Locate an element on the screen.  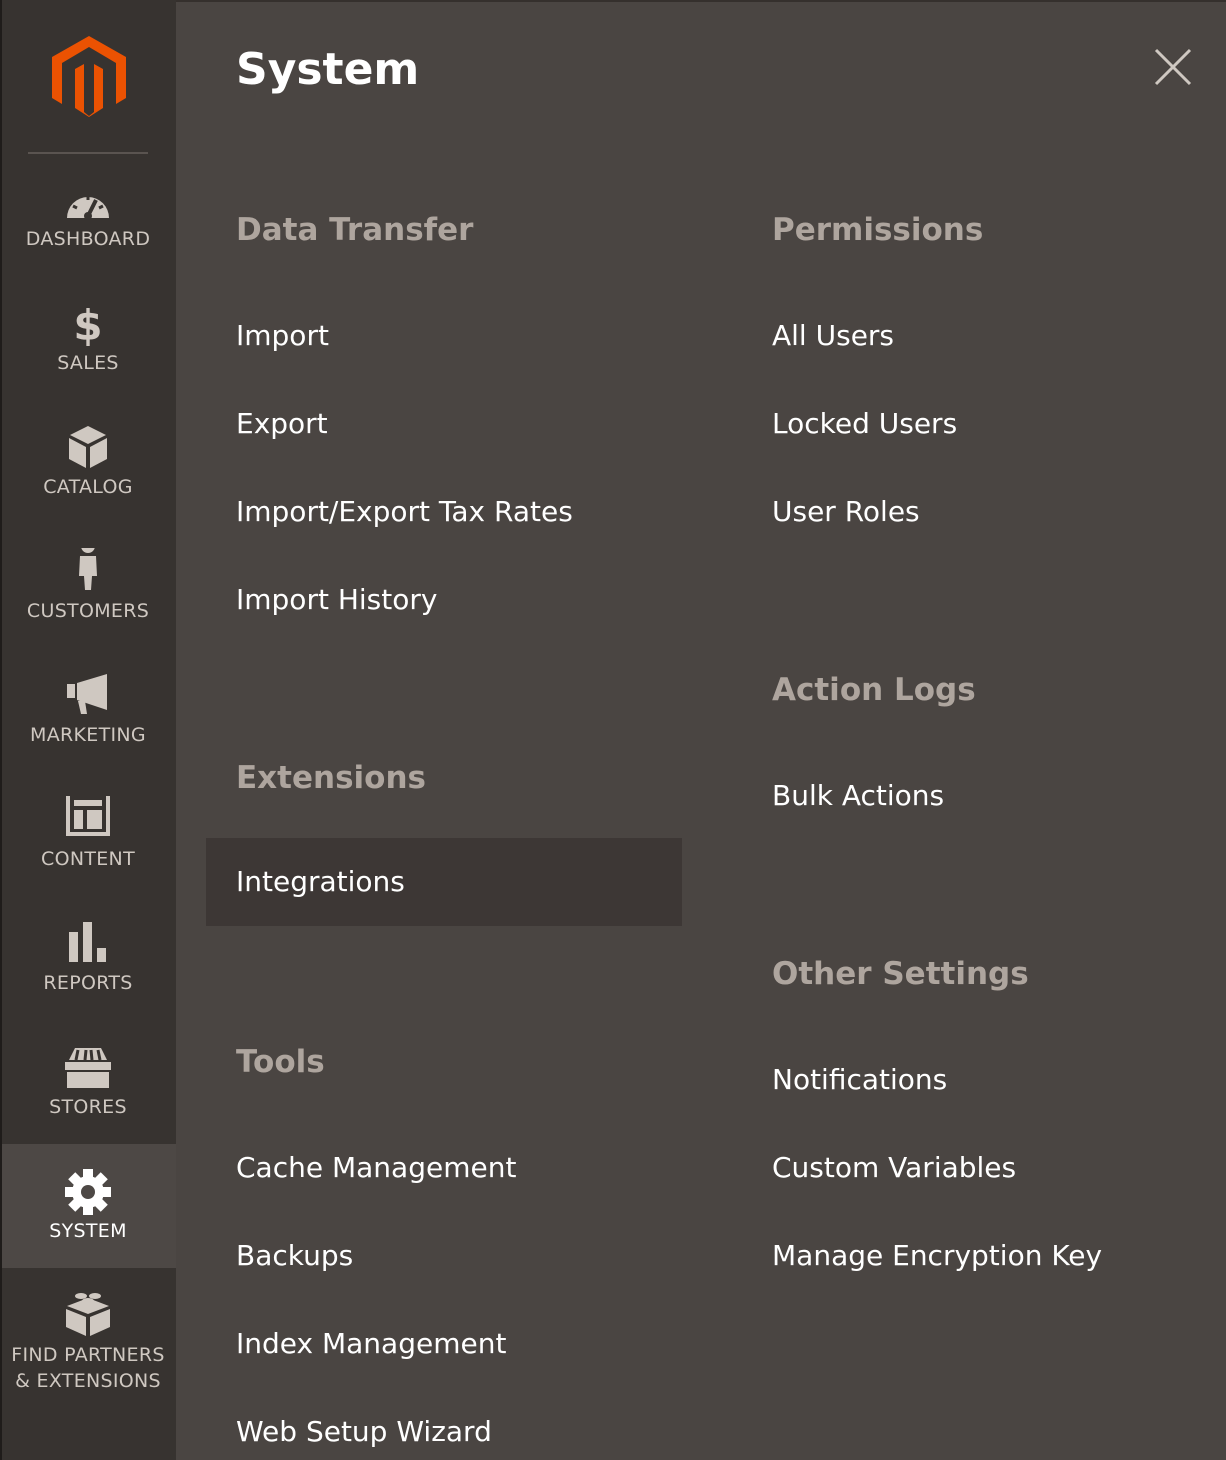
sidebar-item-marketing: MARKETING is located at coordinates (88, 734).